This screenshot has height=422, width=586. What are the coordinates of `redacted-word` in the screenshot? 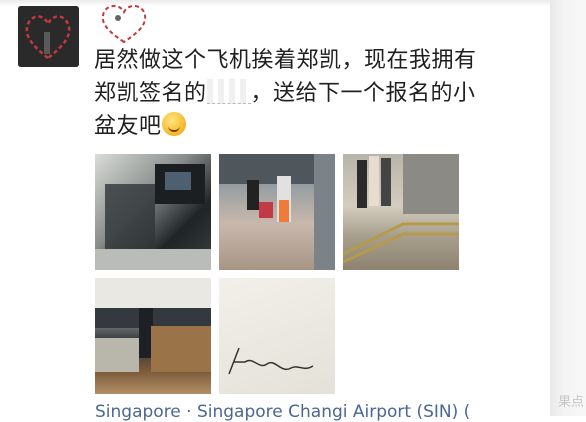 It's located at (228, 91).